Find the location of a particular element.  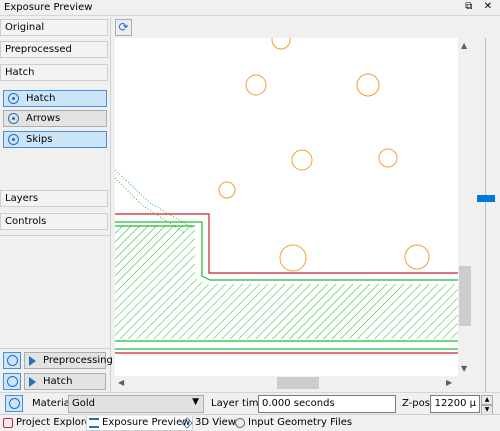

material-label: Material is located at coordinates (52, 403).